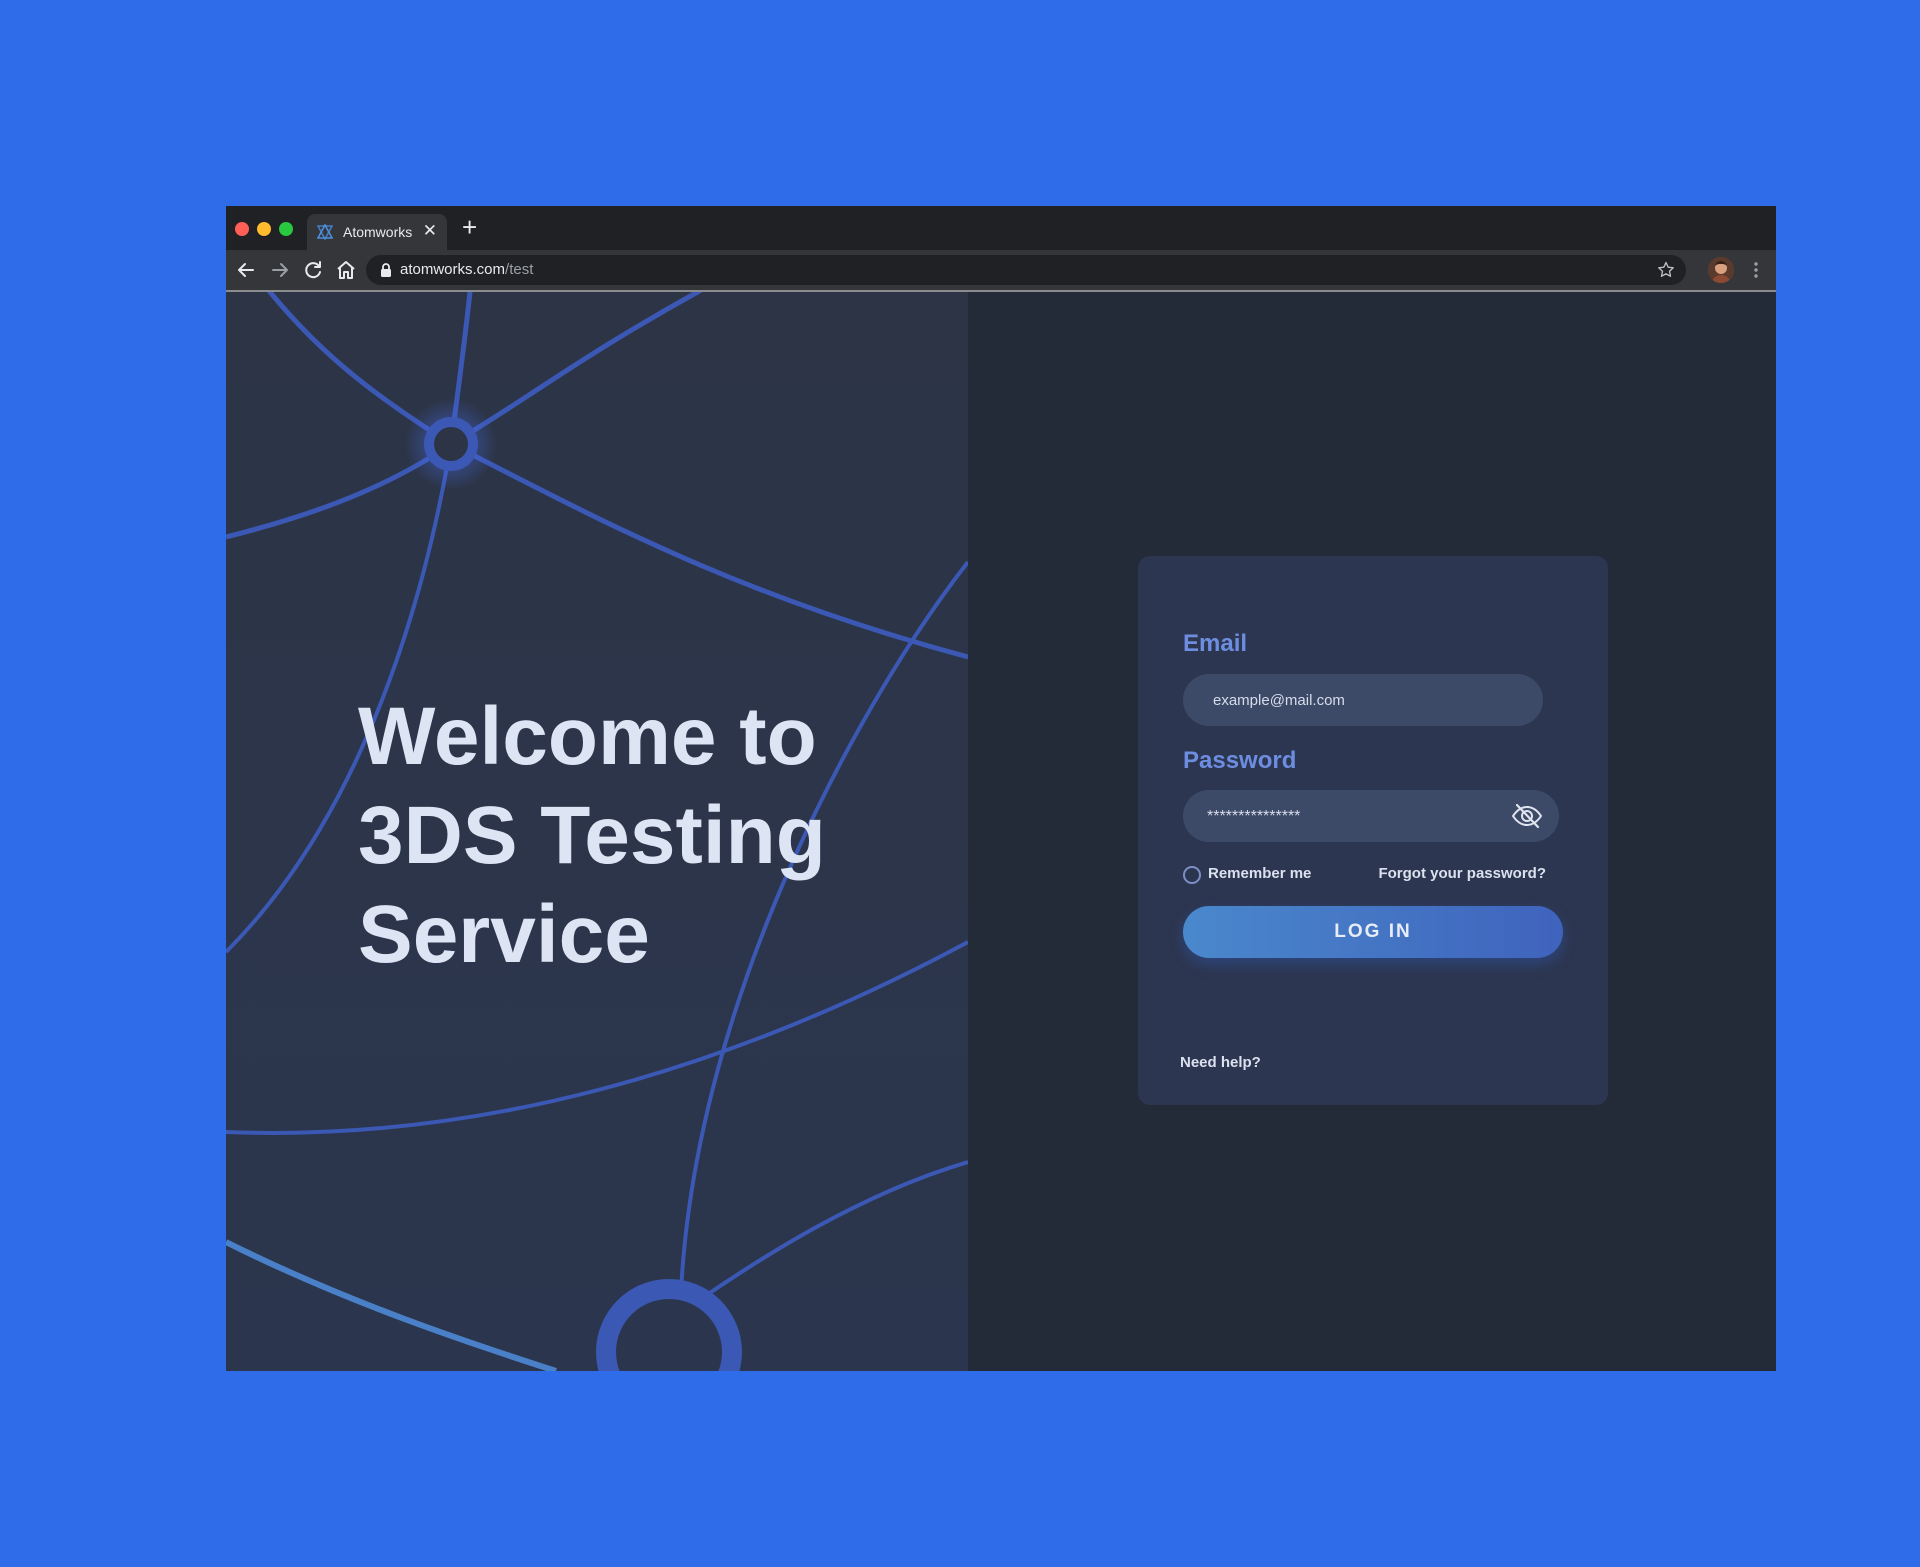 The width and height of the screenshot is (1920, 1567). What do you see at coordinates (1756, 270) in the screenshot?
I see `kebab-menu-icon` at bounding box center [1756, 270].